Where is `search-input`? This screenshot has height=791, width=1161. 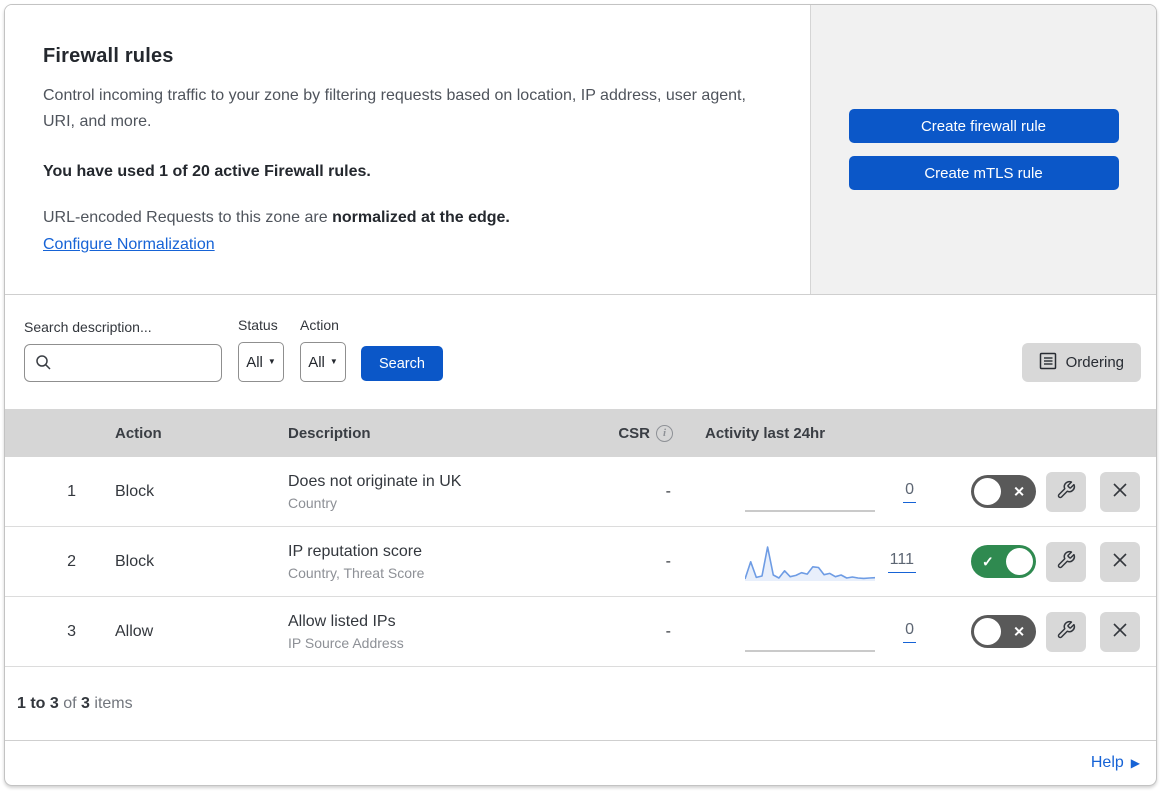 search-input is located at coordinates (123, 363).